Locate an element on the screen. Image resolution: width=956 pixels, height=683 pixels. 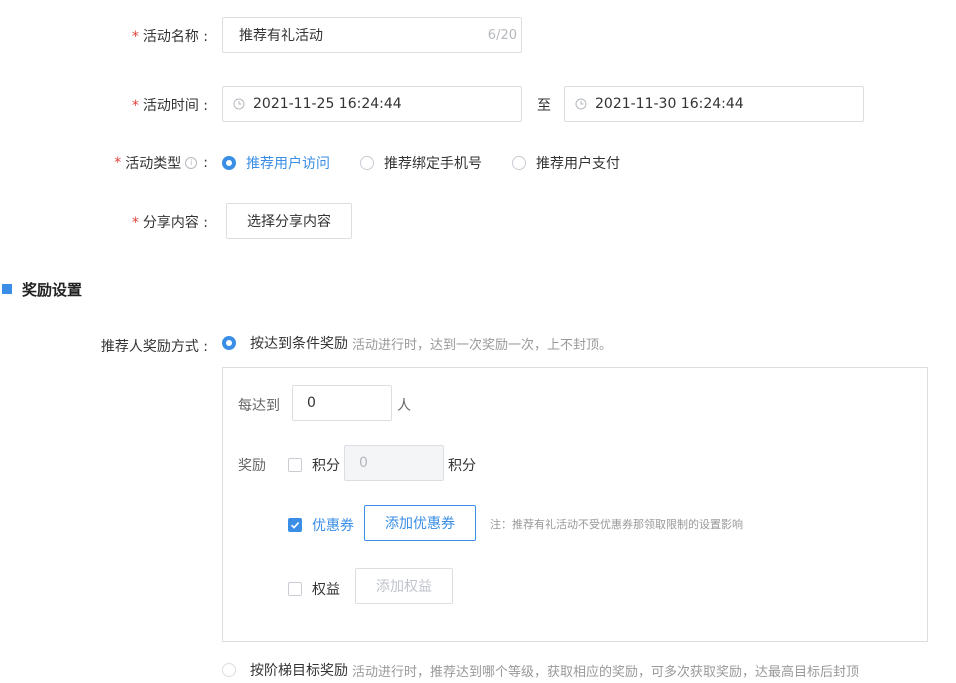
char-counter: 6/20 is located at coordinates (502, 35).